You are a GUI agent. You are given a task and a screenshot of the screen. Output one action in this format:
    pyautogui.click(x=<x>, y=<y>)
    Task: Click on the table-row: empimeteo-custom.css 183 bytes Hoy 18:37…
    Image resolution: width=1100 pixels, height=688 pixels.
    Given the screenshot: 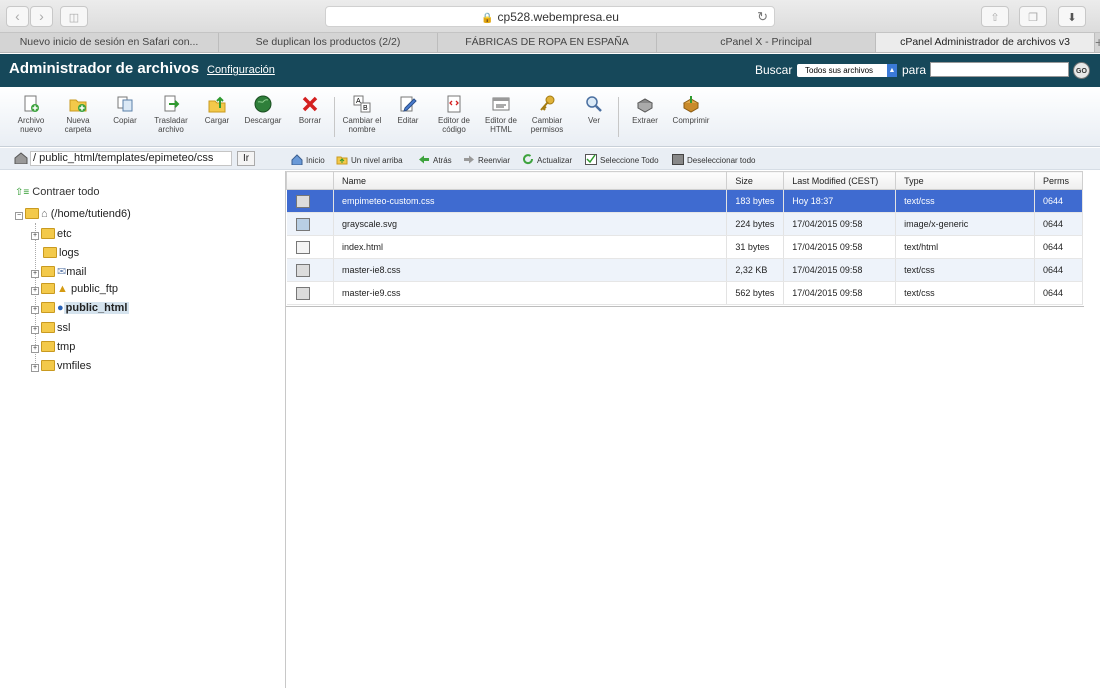 What is the action you would take?
    pyautogui.click(x=685, y=201)
    